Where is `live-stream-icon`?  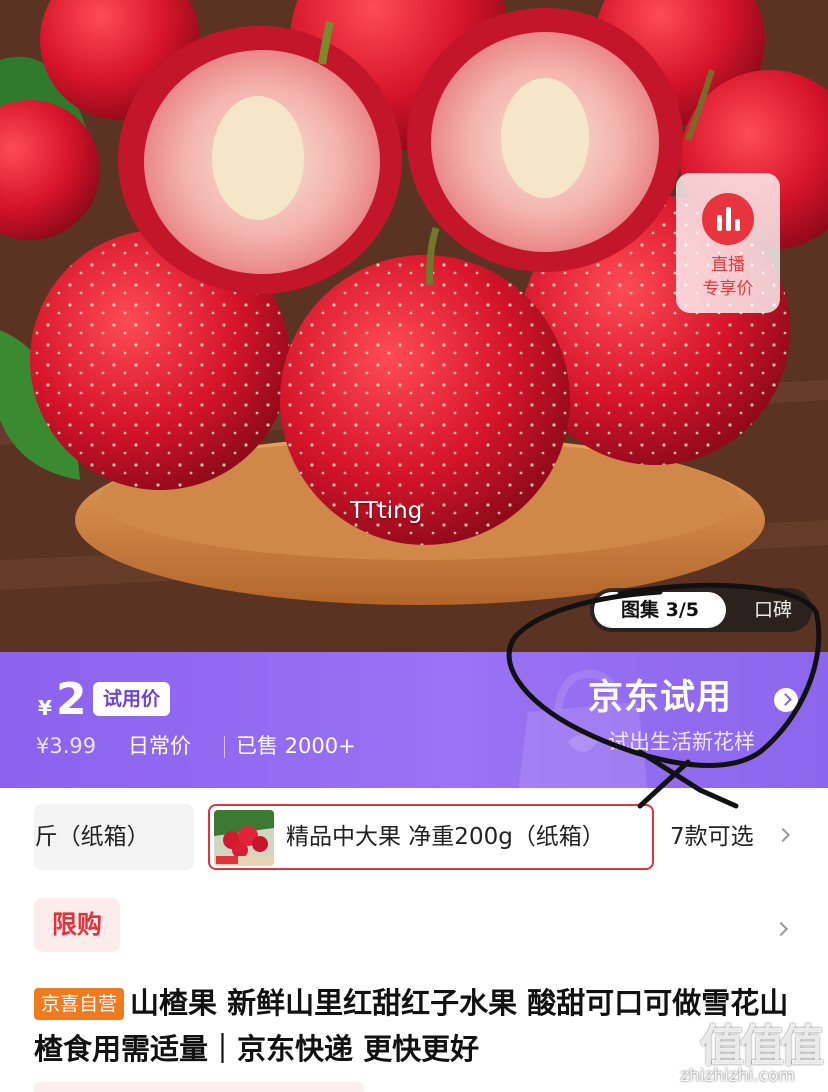
live-stream-icon is located at coordinates (728, 219).